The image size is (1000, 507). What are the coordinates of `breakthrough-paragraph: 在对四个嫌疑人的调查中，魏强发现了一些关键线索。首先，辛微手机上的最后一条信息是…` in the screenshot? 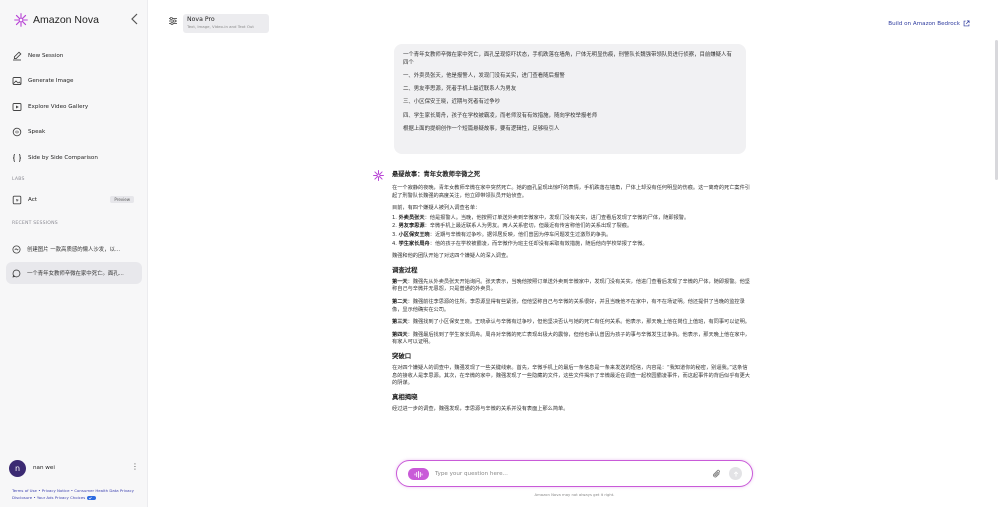 It's located at (571, 375).